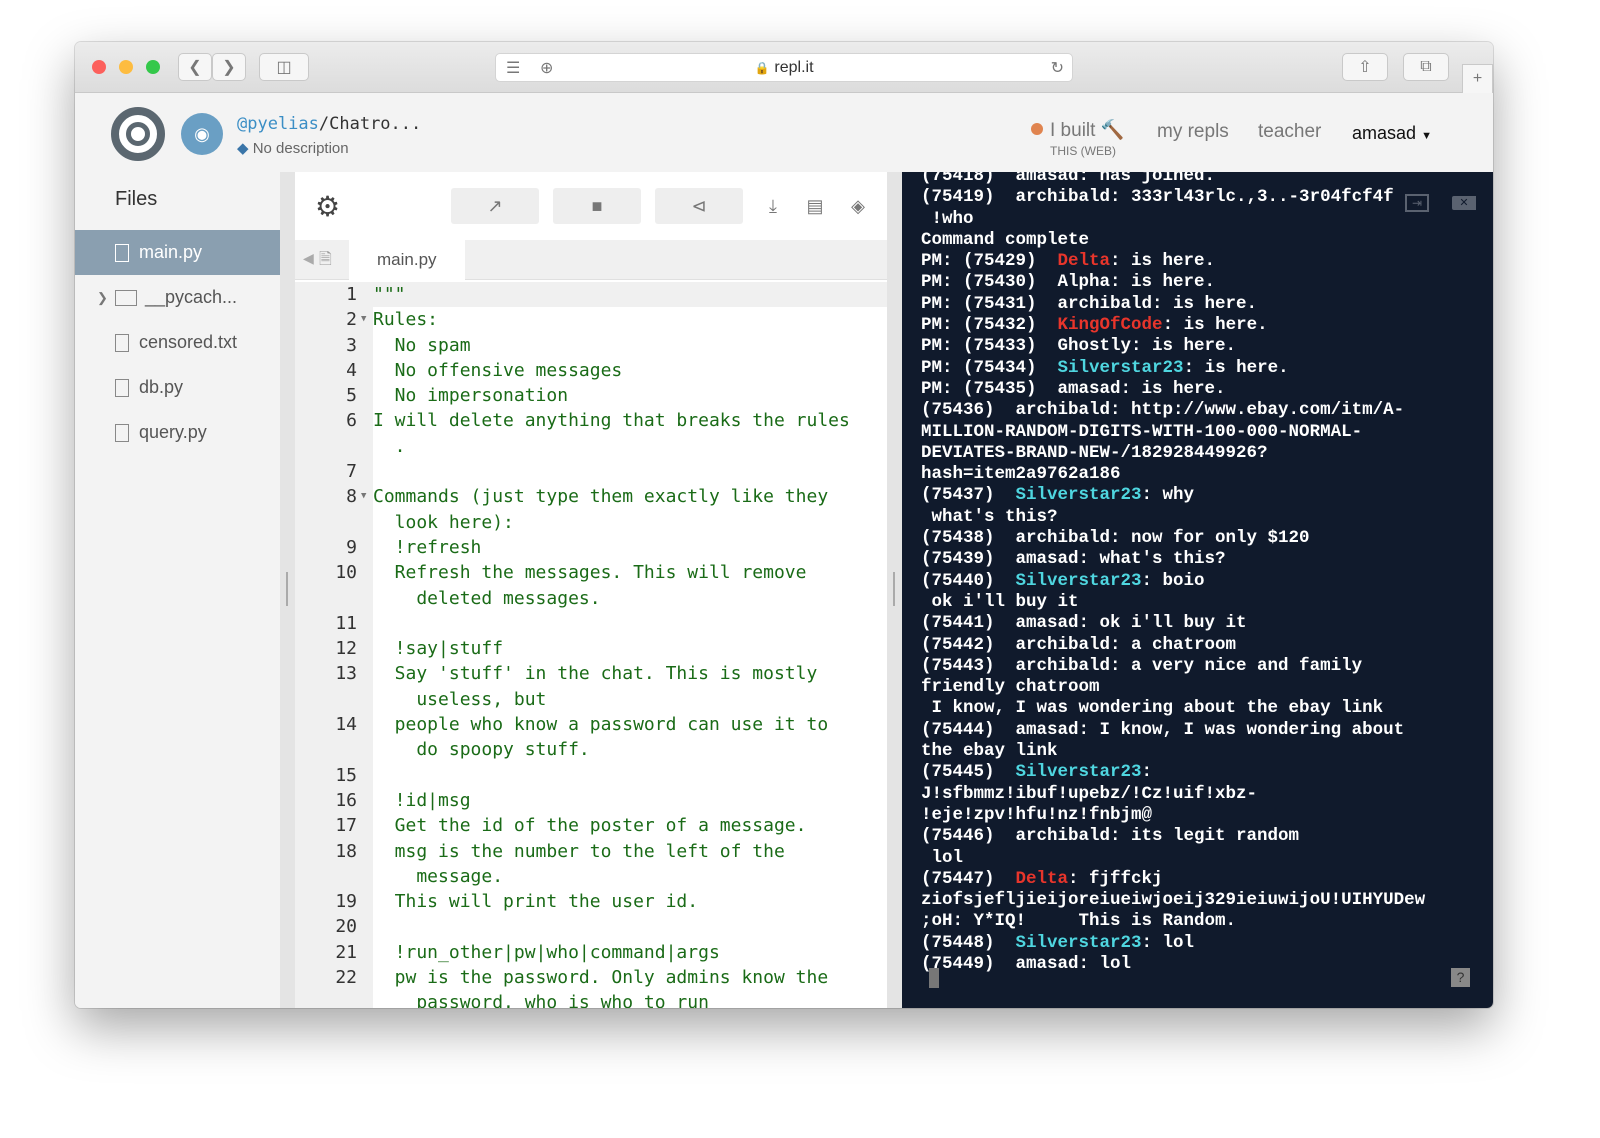 This screenshot has width=1600, height=1138. I want to click on notes-icon: ▤, so click(815, 206).